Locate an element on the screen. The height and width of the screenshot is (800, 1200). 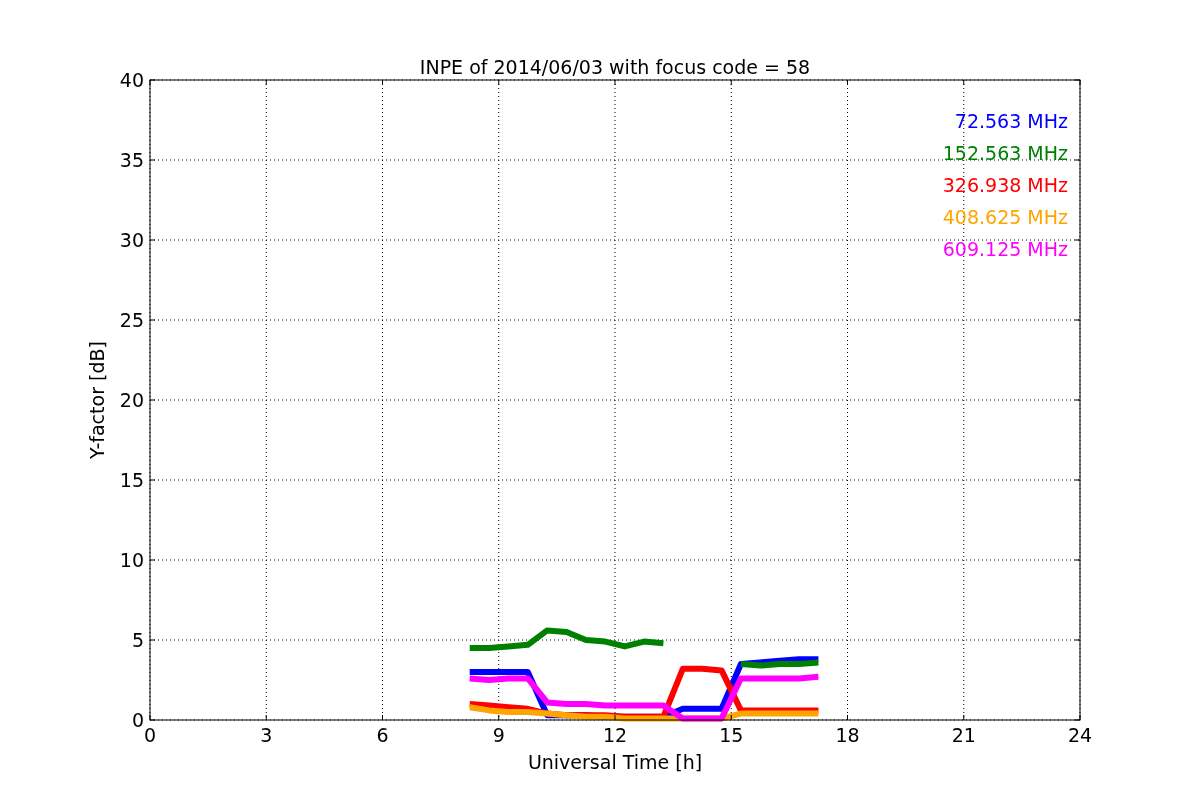
y-tick-label: 10 is located at coordinates (131, 560).